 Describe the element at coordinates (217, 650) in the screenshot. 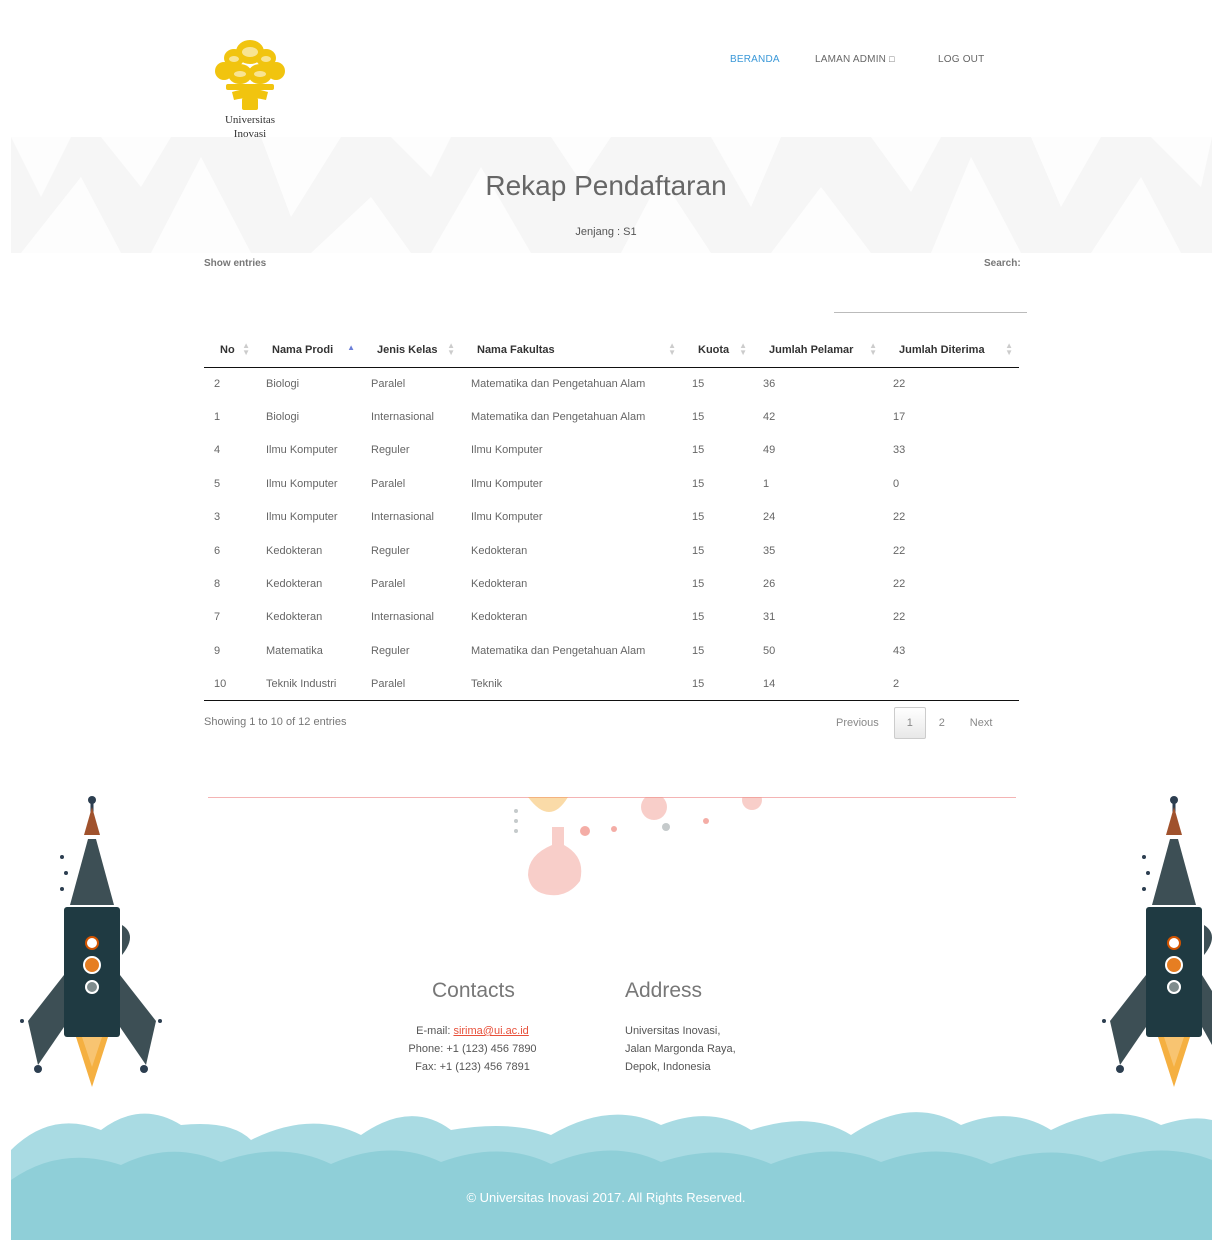

I see `cell-no: 9` at that location.